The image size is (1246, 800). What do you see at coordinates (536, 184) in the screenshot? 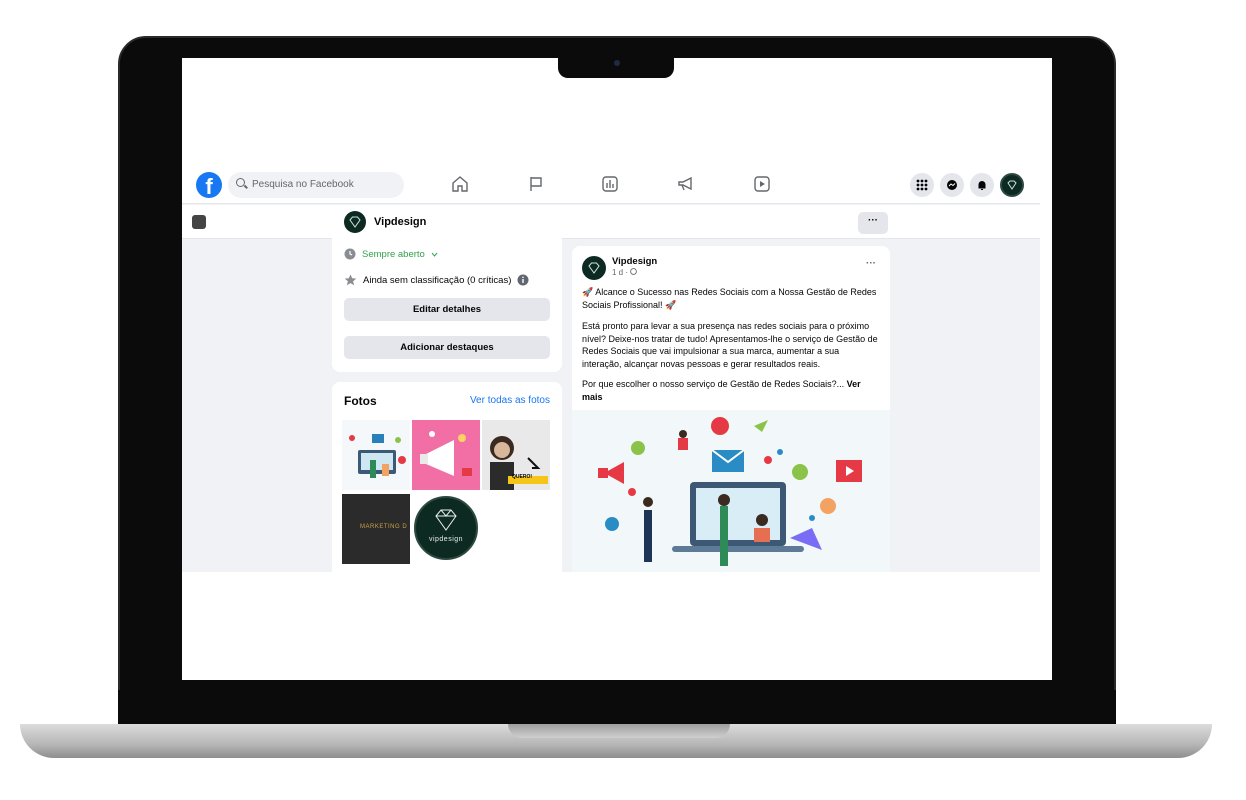
I see `flag-icon` at bounding box center [536, 184].